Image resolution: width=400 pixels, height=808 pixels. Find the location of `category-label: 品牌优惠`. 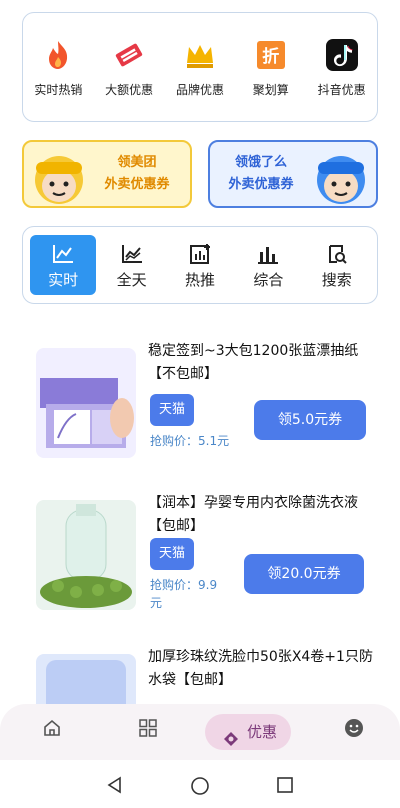

category-label: 品牌优惠 is located at coordinates (199, 90).